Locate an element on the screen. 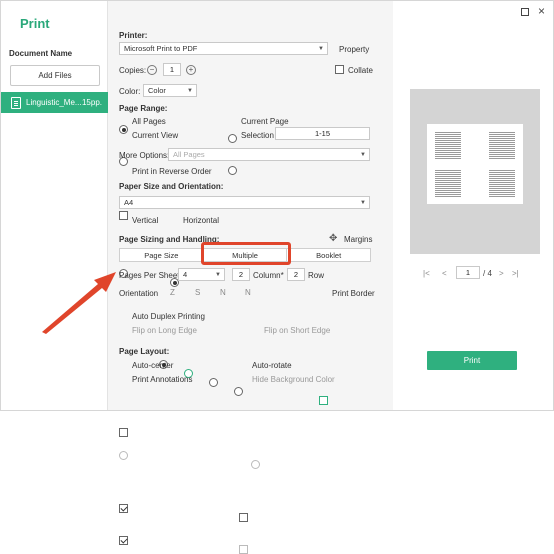 This screenshot has height=554, width=554. paper-size-select: A4 ▼ is located at coordinates (244, 202).